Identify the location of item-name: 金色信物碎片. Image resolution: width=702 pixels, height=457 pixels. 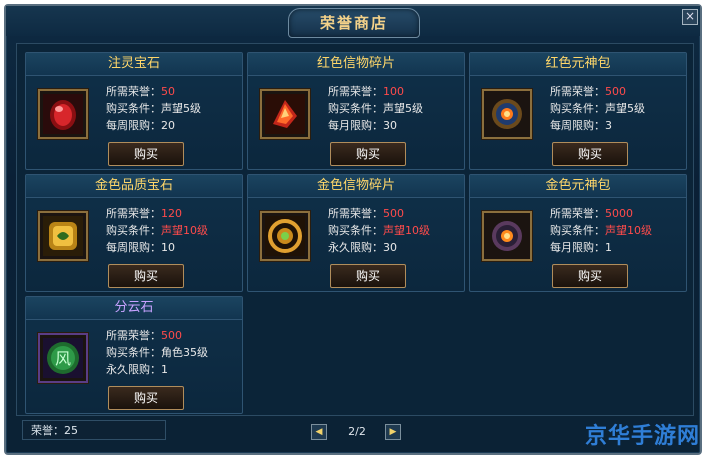
(356, 186).